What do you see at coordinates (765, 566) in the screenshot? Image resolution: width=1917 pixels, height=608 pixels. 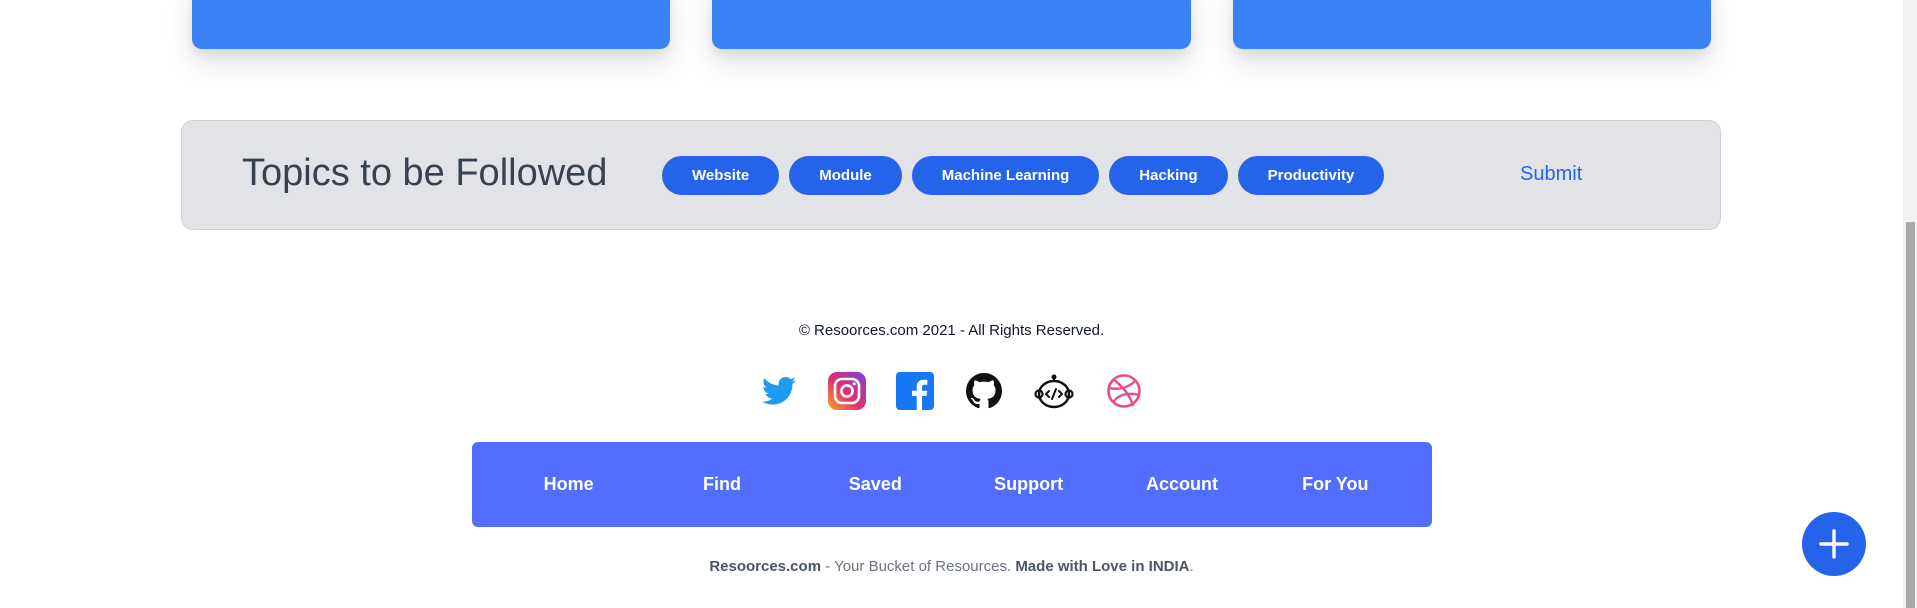 I see `tagline-brand: Resoorces.com` at bounding box center [765, 566].